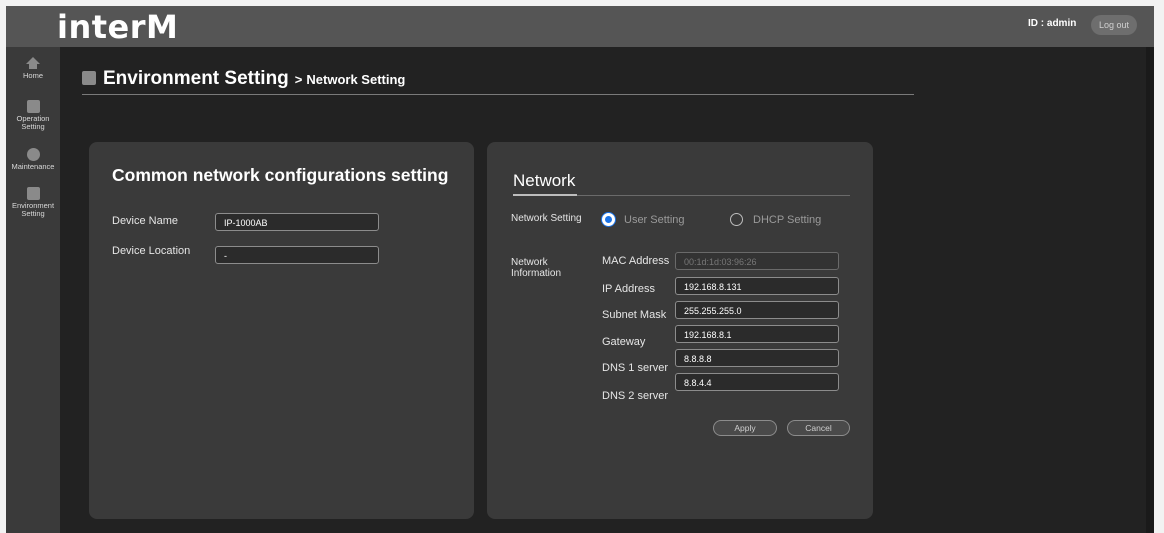  Describe the element at coordinates (33, 106) in the screenshot. I see `chart-icon` at that location.